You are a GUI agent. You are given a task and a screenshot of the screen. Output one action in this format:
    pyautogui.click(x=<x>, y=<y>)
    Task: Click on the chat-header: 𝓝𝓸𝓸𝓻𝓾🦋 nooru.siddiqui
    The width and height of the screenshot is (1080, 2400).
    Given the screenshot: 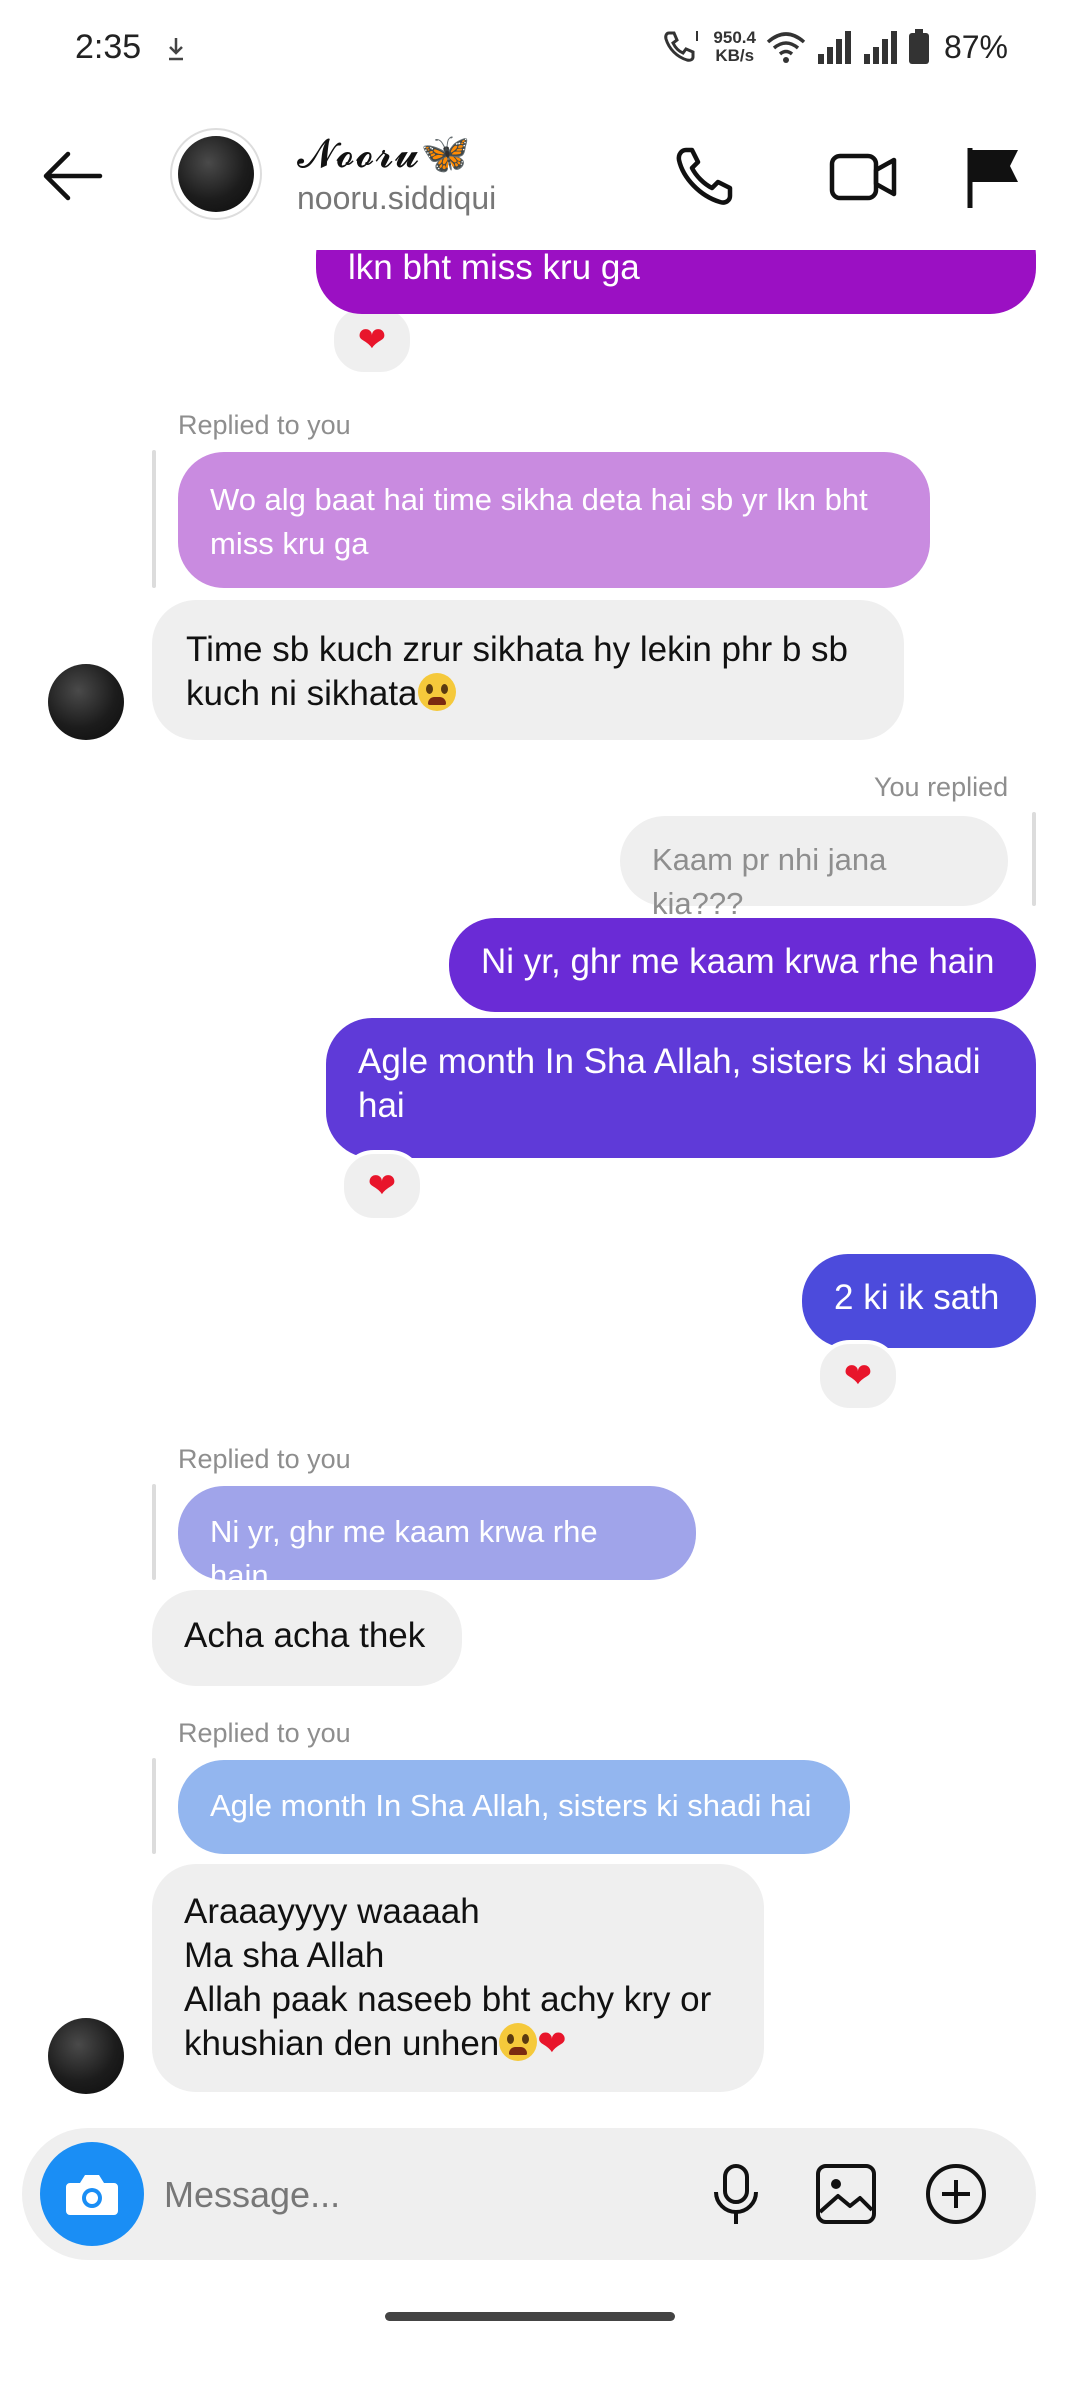 What is the action you would take?
    pyautogui.click(x=540, y=175)
    